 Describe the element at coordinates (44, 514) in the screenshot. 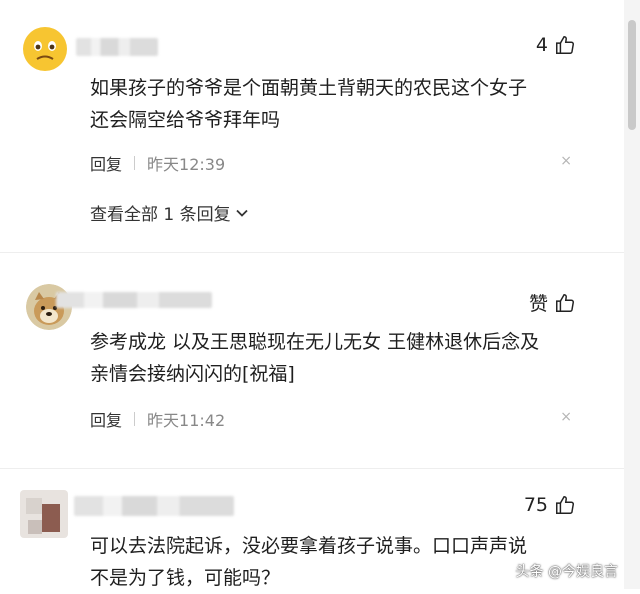

I see `avatar-blurred` at that location.